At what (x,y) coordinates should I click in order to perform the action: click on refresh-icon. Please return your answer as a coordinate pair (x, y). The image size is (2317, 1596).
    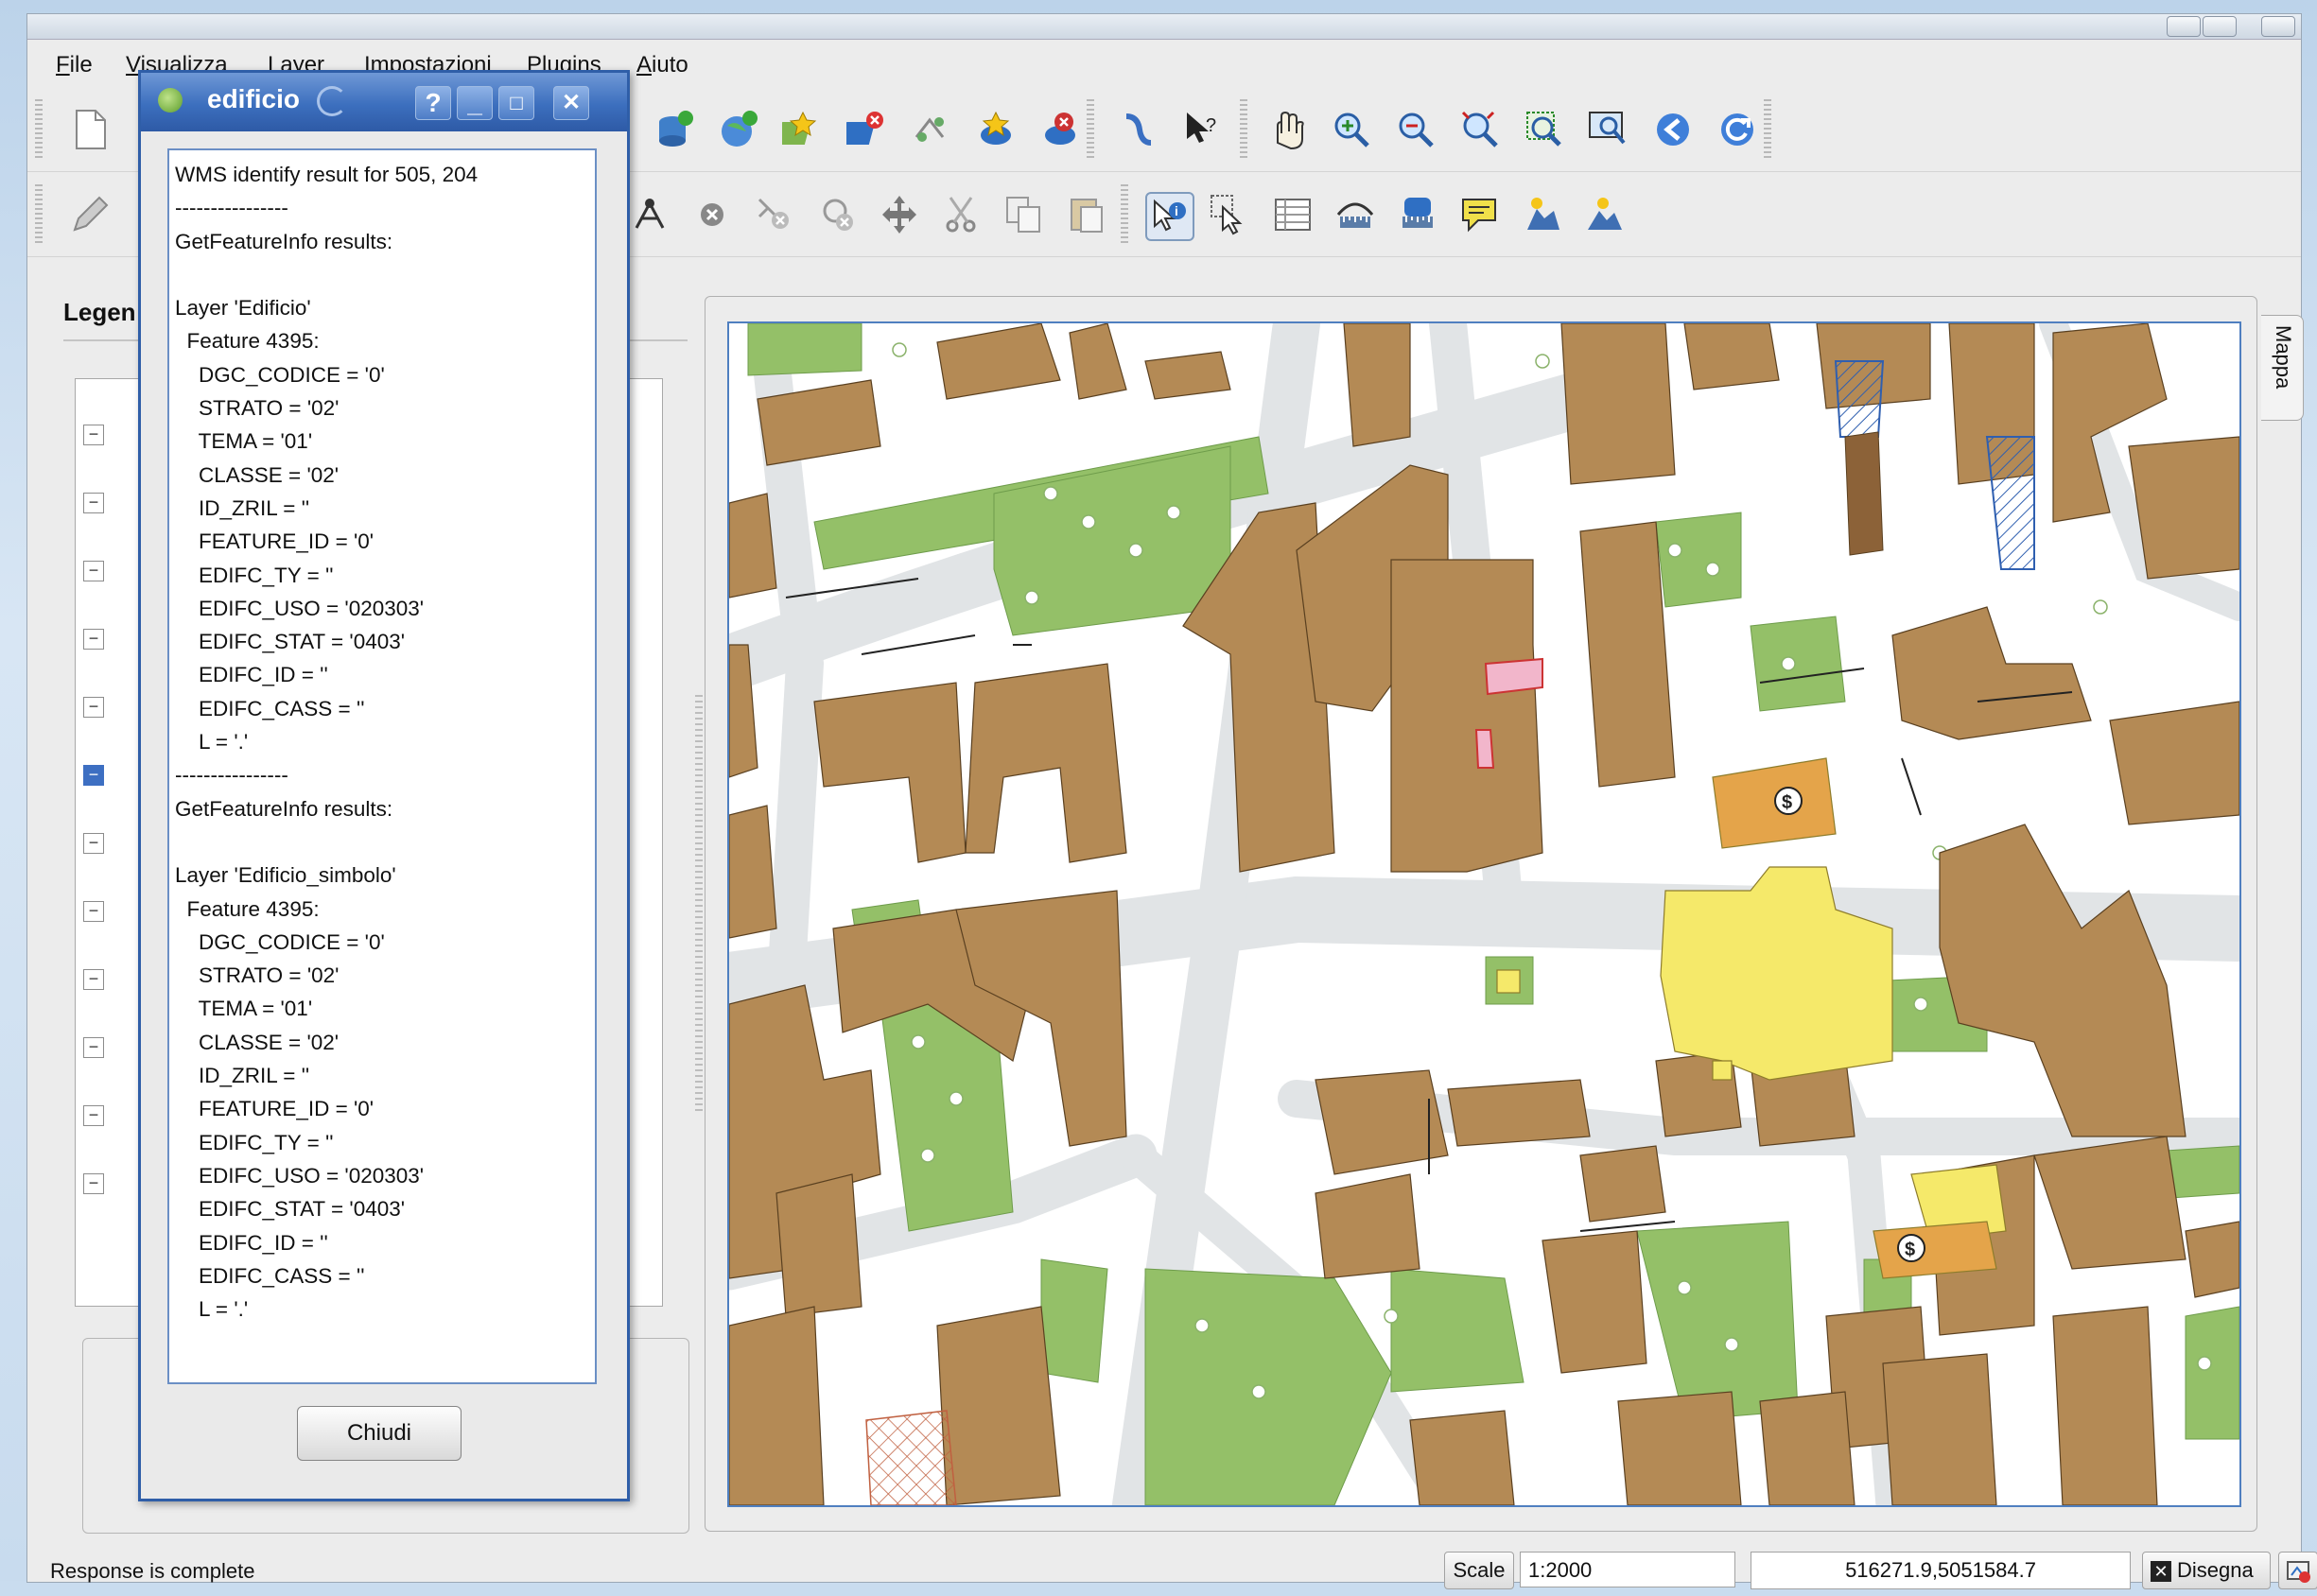
    Looking at the image, I should click on (1738, 129).